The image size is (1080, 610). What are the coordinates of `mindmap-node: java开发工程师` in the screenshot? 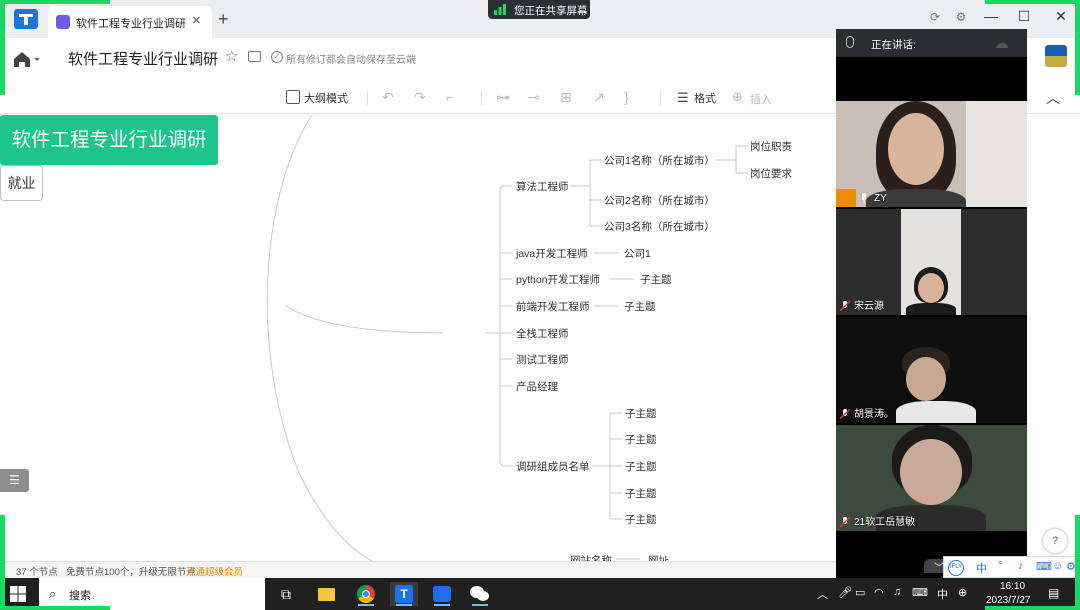 It's located at (552, 253).